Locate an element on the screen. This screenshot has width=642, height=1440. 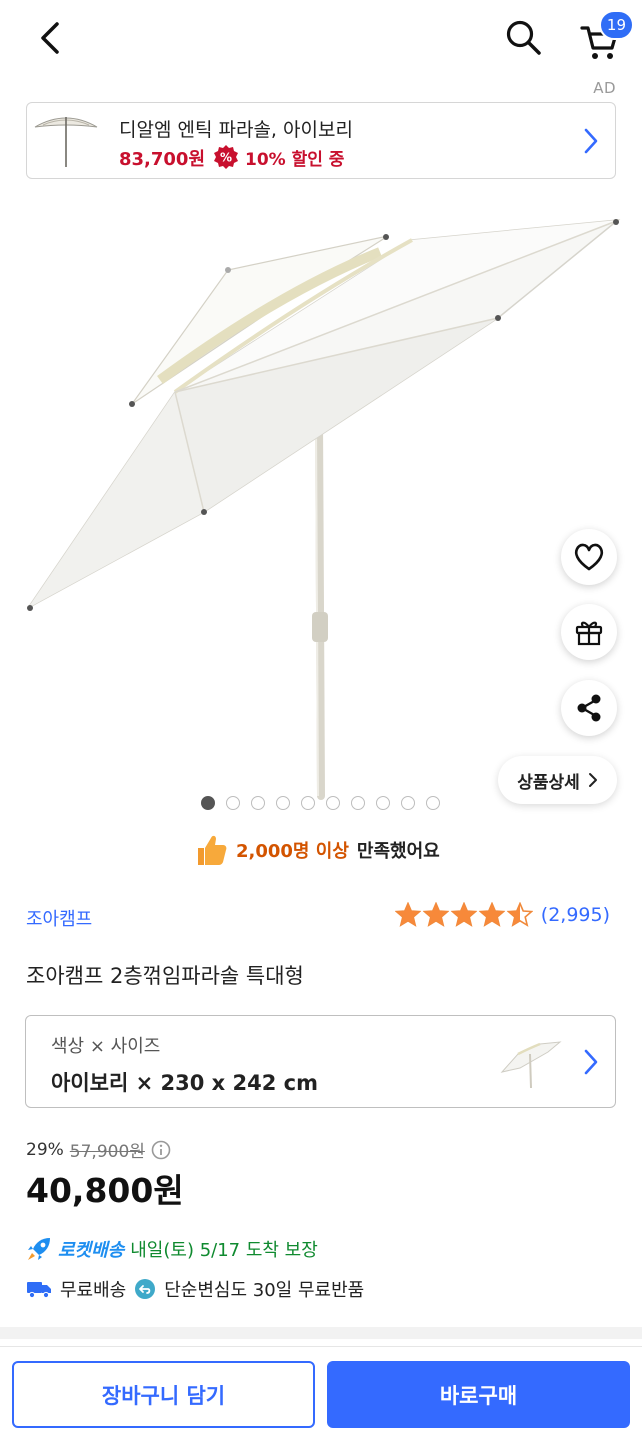
gift-icon is located at coordinates (589, 633).